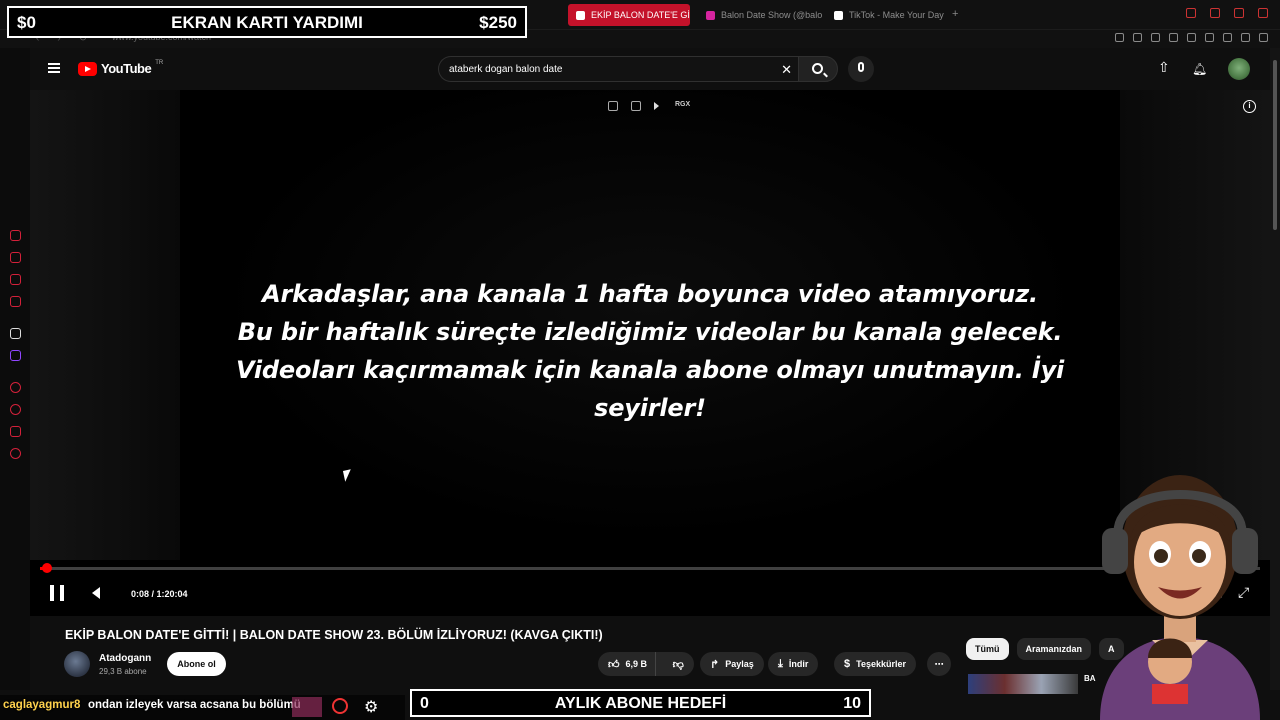 Image resolution: width=1280 pixels, height=720 pixels. What do you see at coordinates (1119, 37) in the screenshot?
I see `bookmark-icon` at bounding box center [1119, 37].